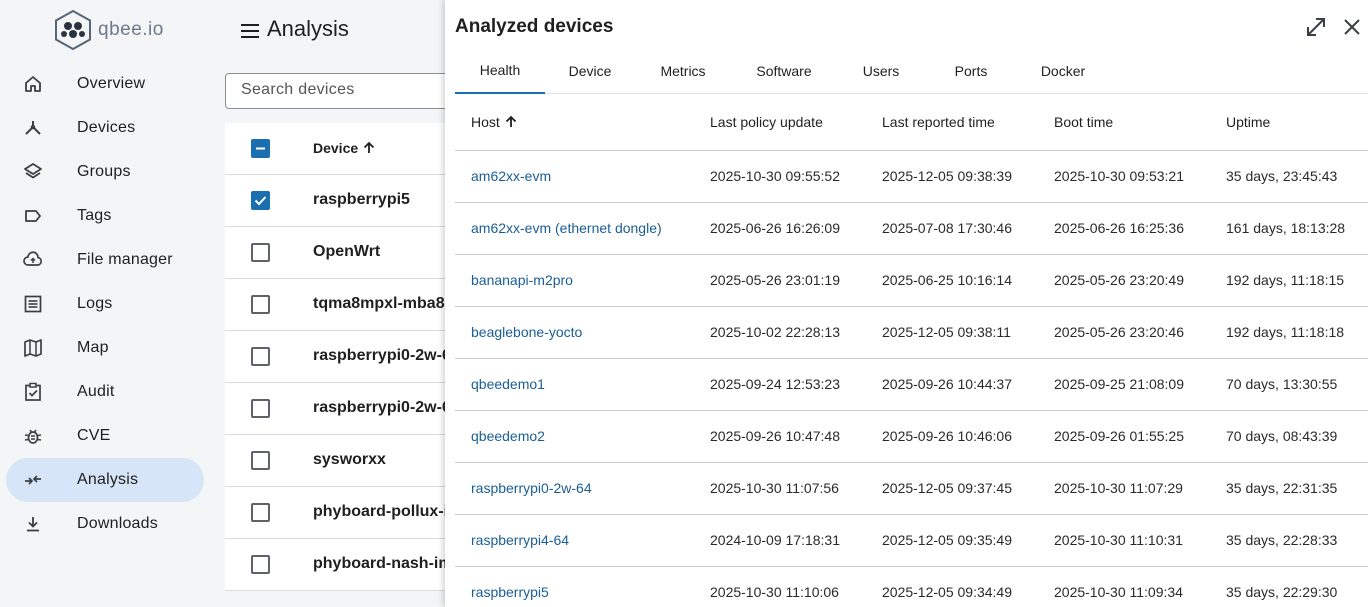 Image resolution: width=1368 pixels, height=607 pixels. What do you see at coordinates (1118, 592) in the screenshot?
I see `boot-time-cell: 2025-10-30 11:09:34` at bounding box center [1118, 592].